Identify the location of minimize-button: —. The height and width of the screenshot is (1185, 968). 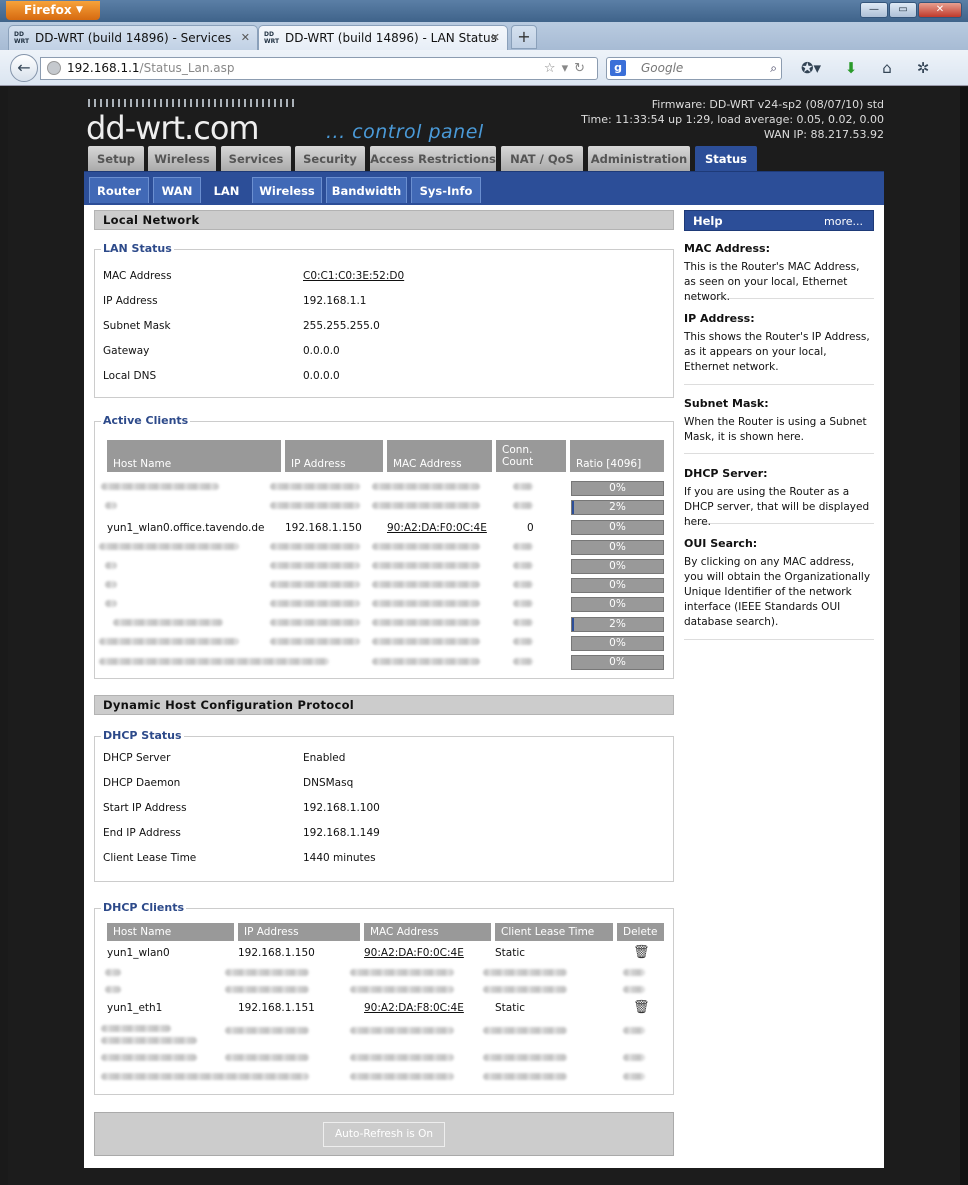
(874, 10).